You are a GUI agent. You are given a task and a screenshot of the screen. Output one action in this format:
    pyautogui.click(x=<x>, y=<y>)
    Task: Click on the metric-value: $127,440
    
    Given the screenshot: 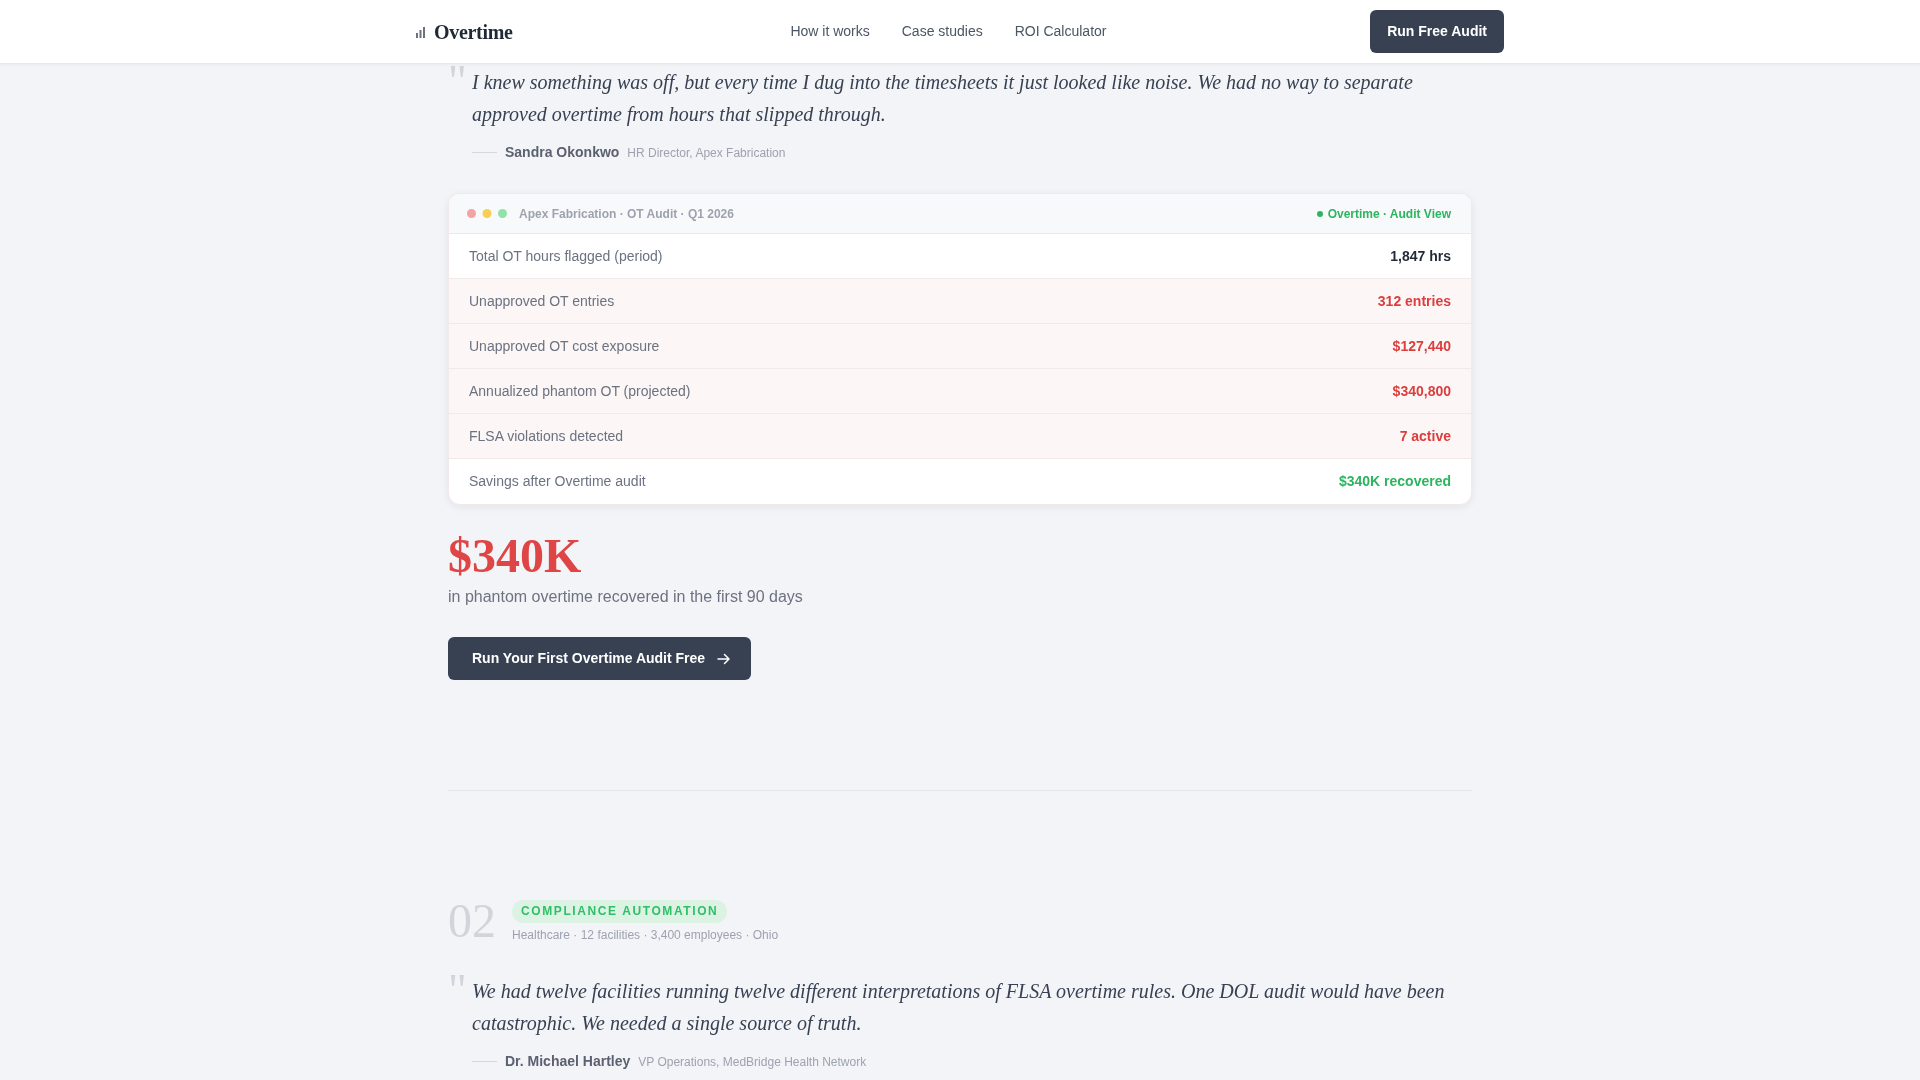 What is the action you would take?
    pyautogui.click(x=1421, y=346)
    